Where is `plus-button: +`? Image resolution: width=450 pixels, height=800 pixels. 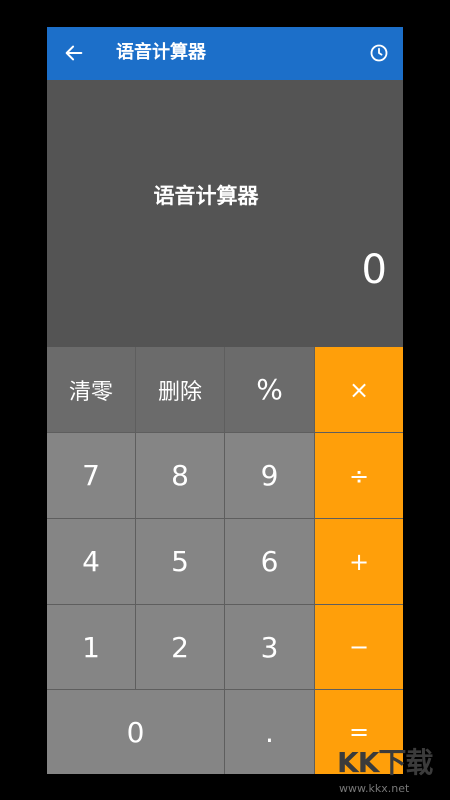 plus-button: + is located at coordinates (359, 561).